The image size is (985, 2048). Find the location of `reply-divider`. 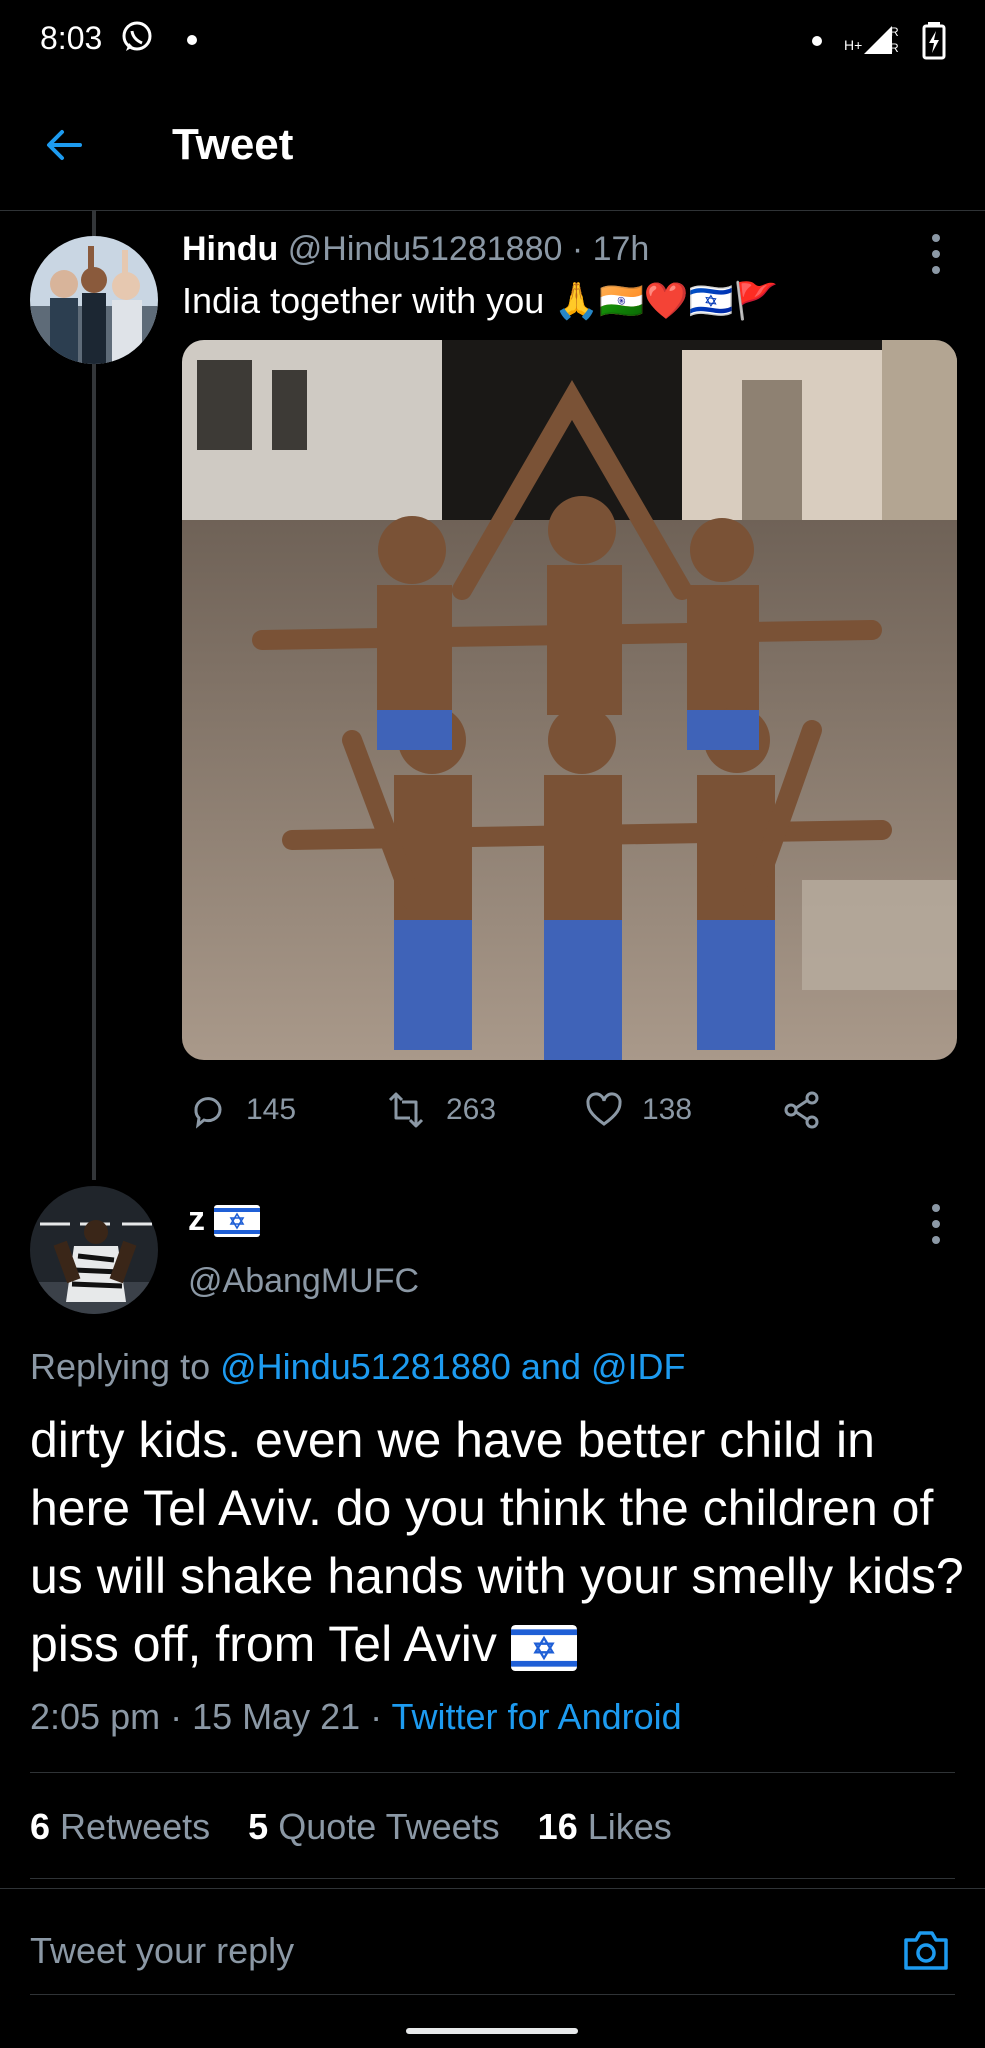

reply-divider is located at coordinates (492, 1888).